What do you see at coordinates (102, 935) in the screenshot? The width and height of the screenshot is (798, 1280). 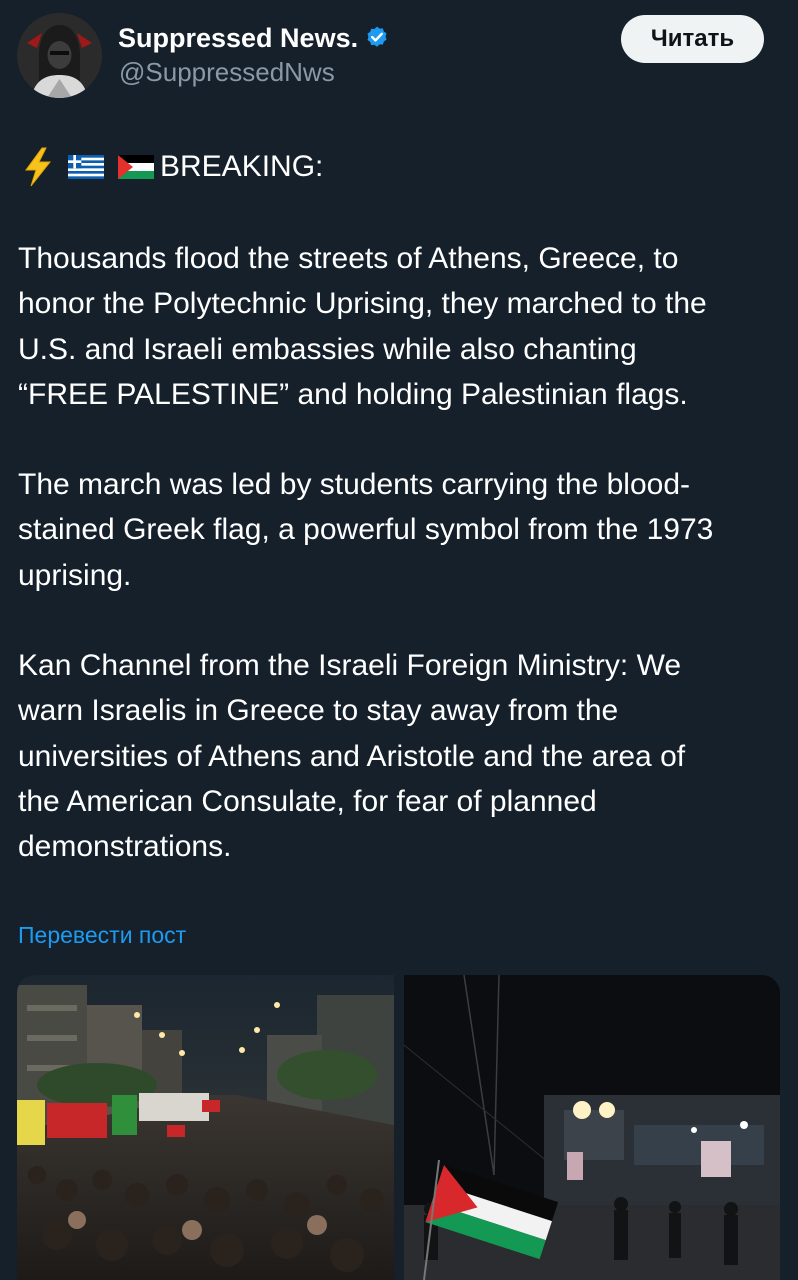 I see `translate-post-link: Перевести пост` at bounding box center [102, 935].